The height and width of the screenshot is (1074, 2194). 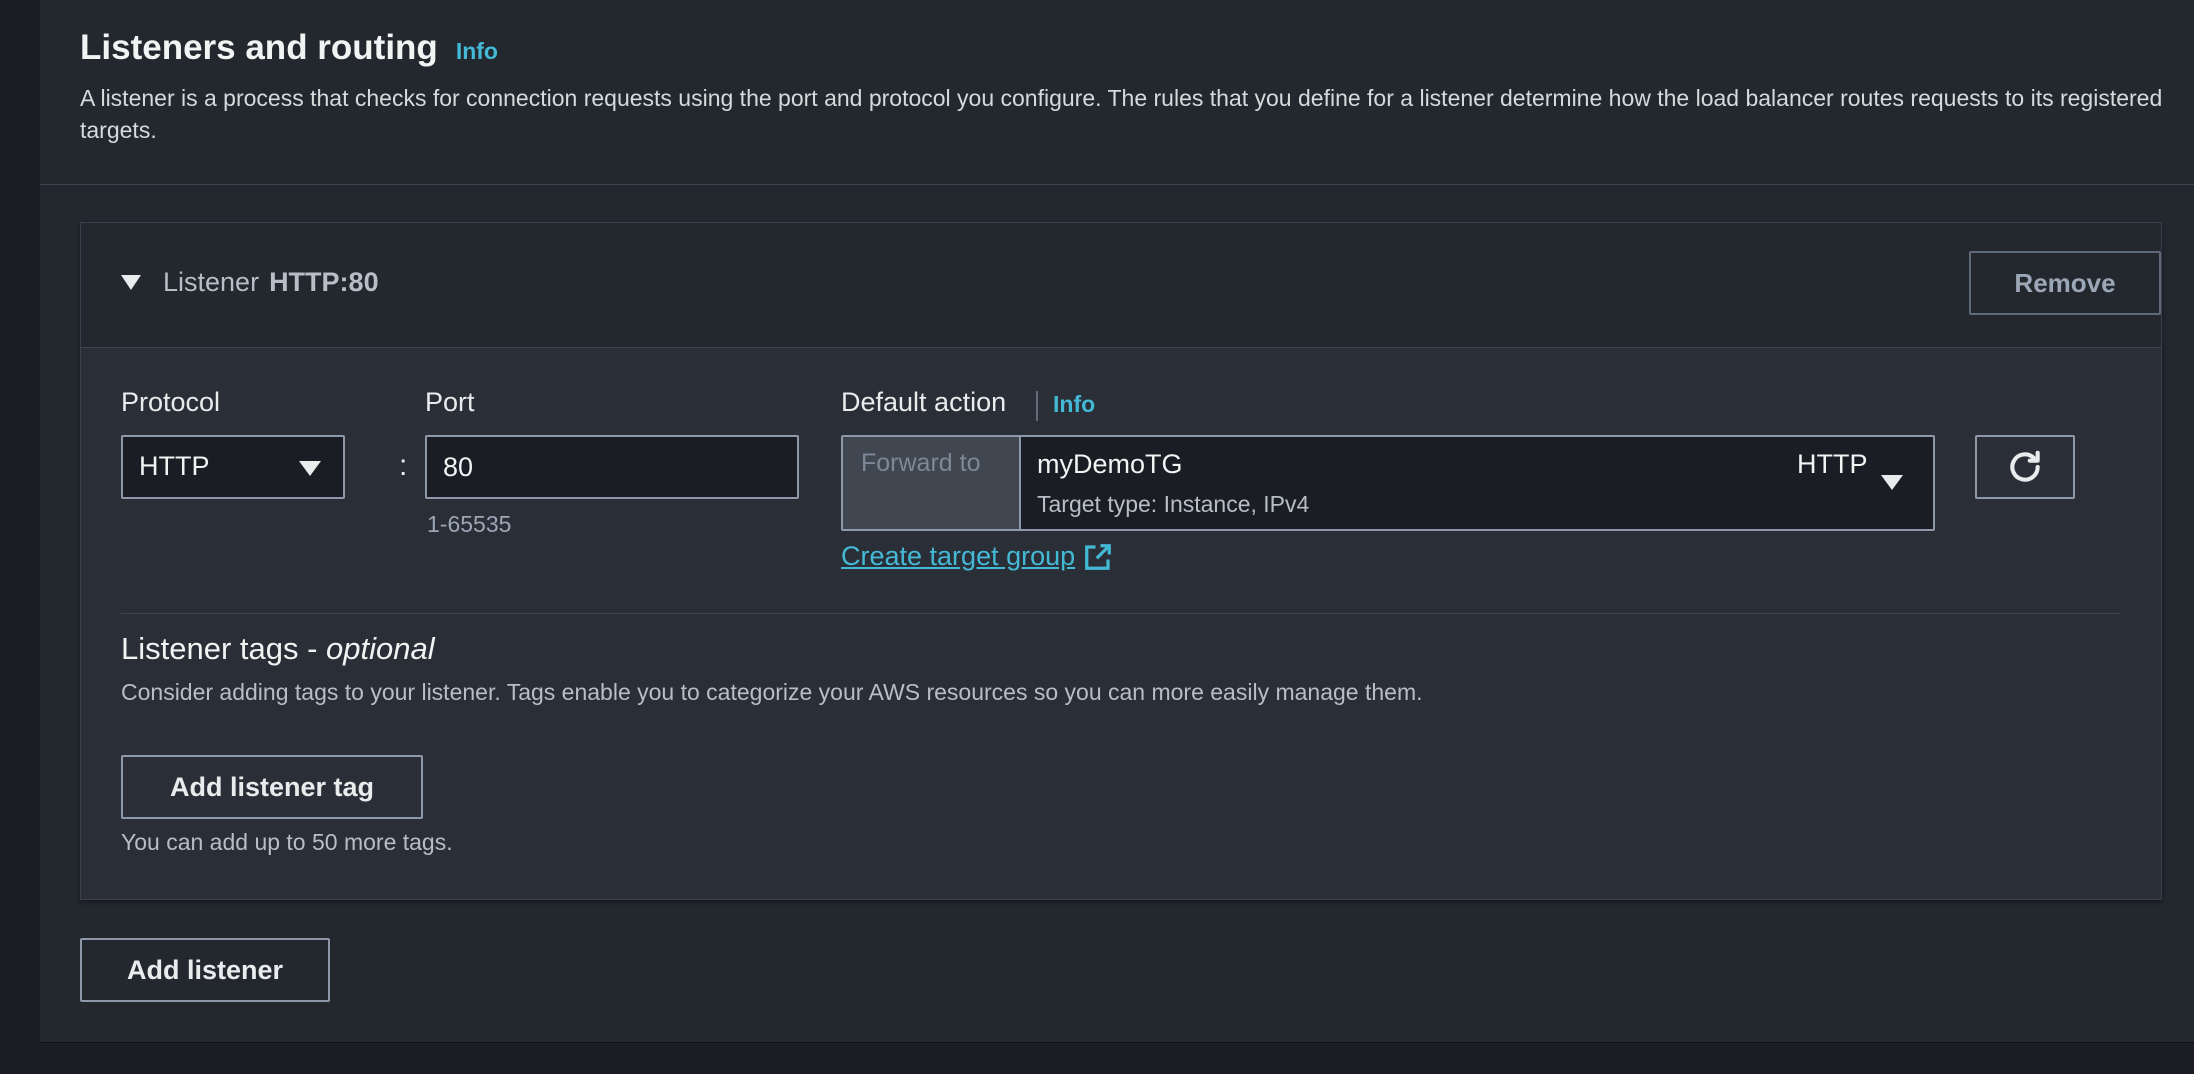 I want to click on caret-down-icon, so click(x=131, y=282).